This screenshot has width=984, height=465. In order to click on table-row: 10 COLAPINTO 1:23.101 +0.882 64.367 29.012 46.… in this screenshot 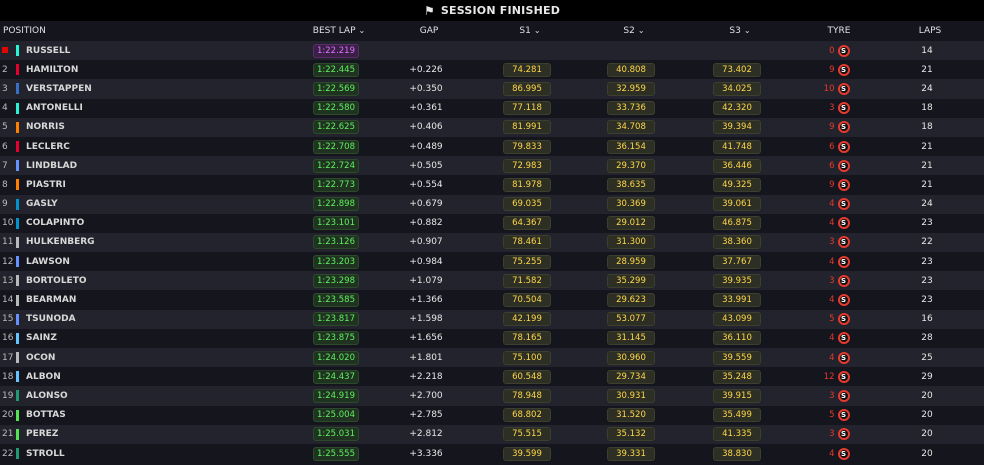, I will do `click(492, 223)`.